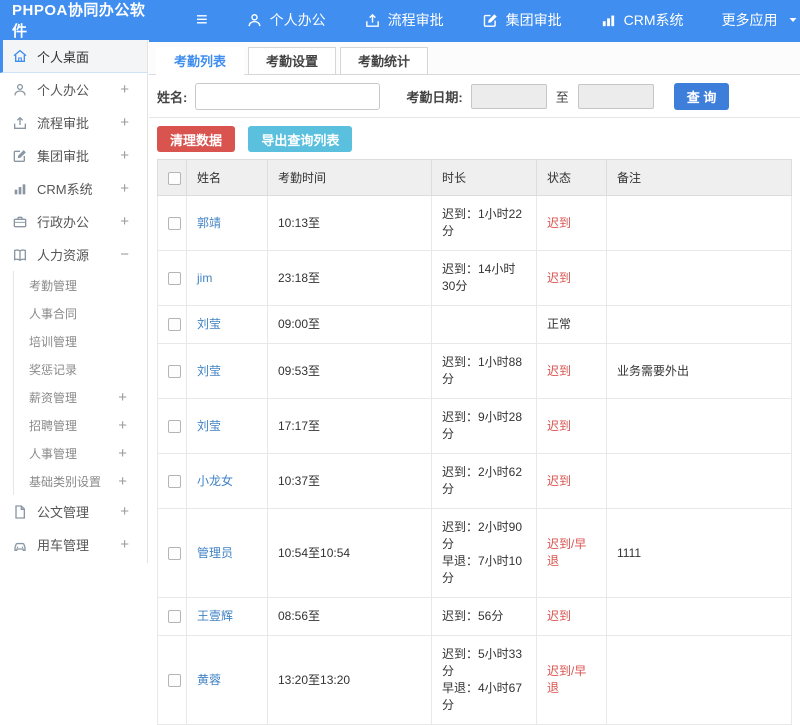 The height and width of the screenshot is (725, 800). What do you see at coordinates (20, 90) in the screenshot?
I see `user-icon` at bounding box center [20, 90].